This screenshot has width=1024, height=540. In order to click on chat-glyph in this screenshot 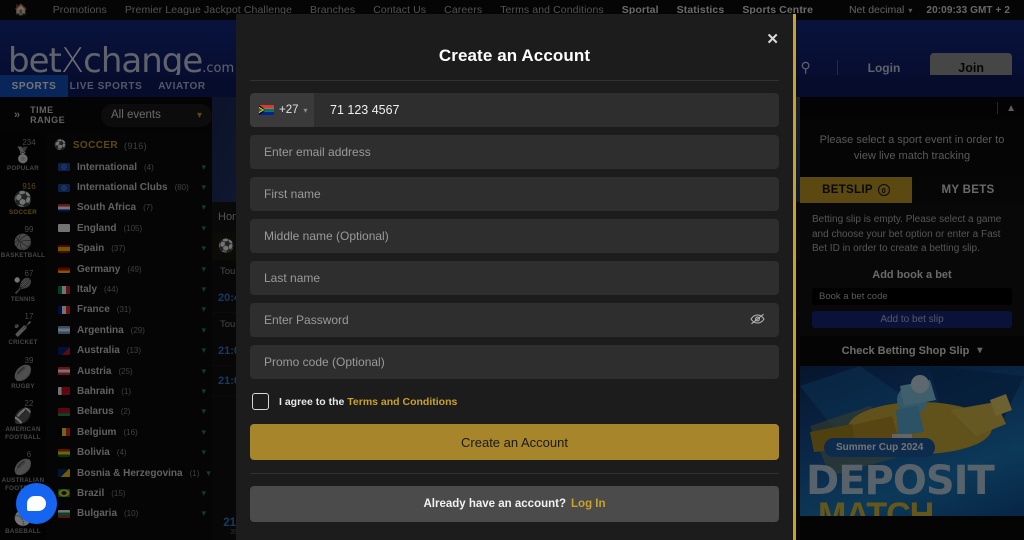, I will do `click(36, 503)`.